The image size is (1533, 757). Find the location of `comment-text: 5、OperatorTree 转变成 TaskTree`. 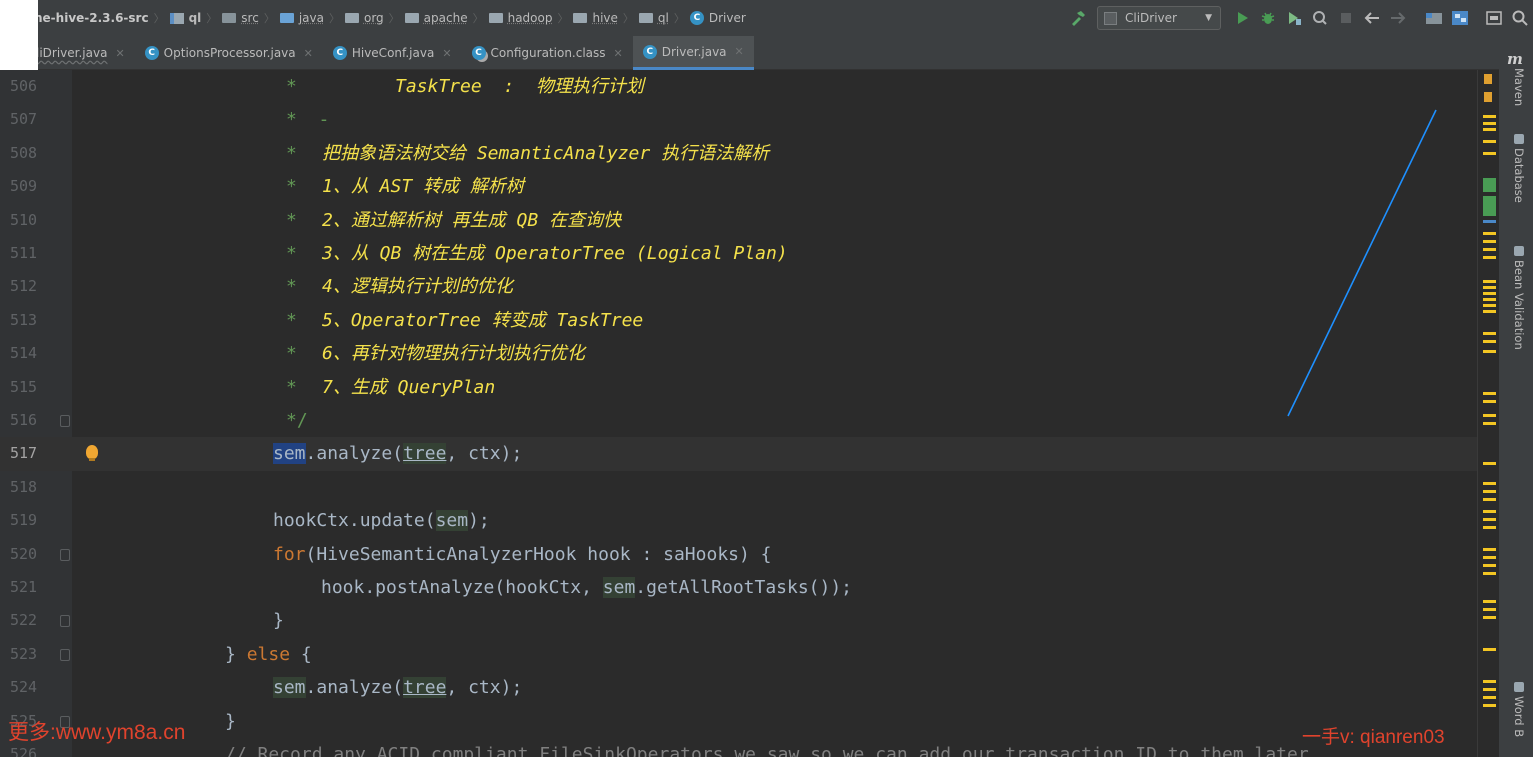

comment-text: 5、OperatorTree 转变成 TaskTree is located at coordinates (483, 320).